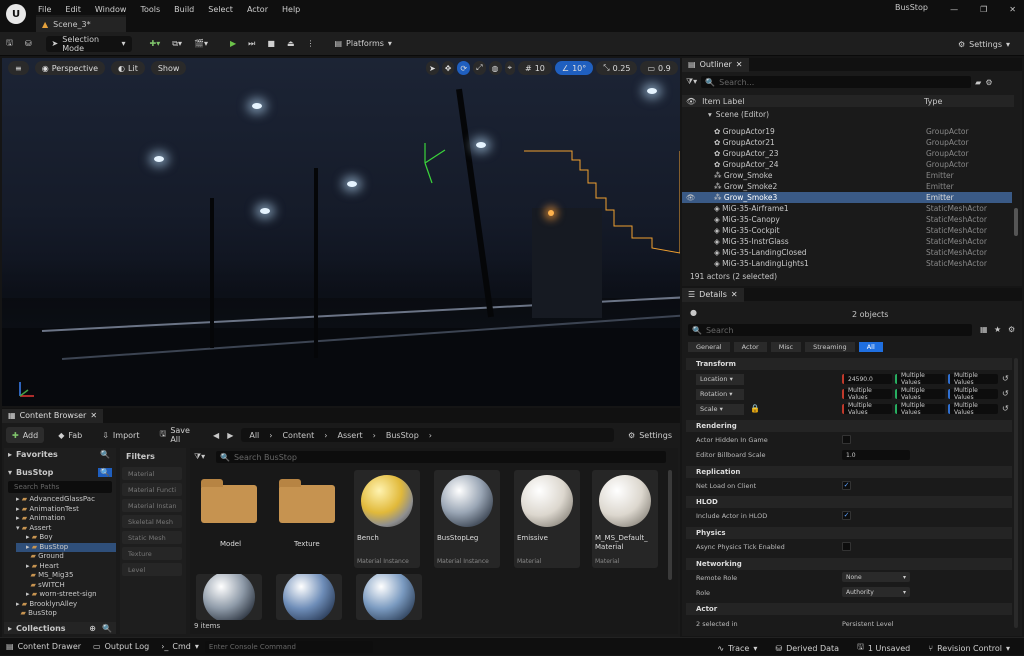 The image size is (1024, 656). What do you see at coordinates (876, 455) in the screenshot?
I see `billboard-scale-field: 1.0` at bounding box center [876, 455].